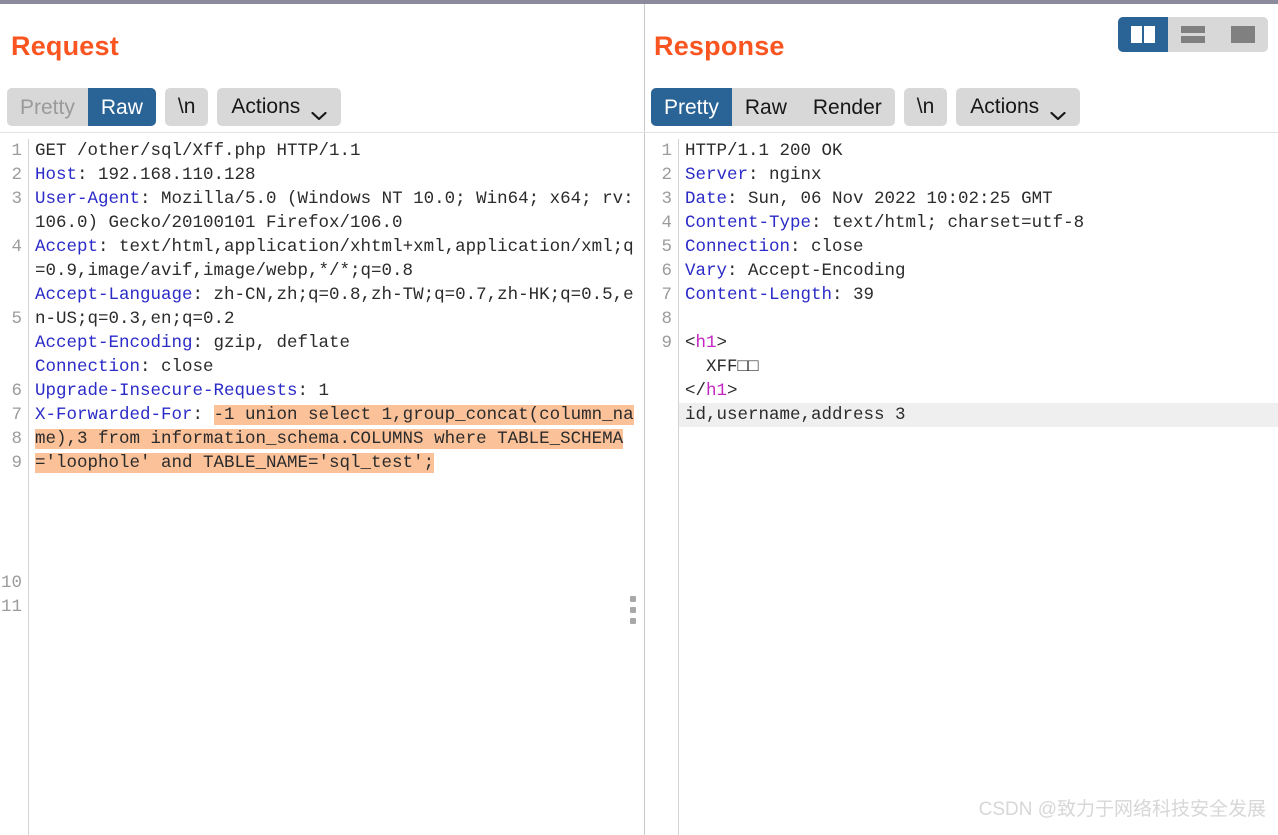 The height and width of the screenshot is (835, 1278). I want to click on http-header-name: User-Agent, so click(88, 199).